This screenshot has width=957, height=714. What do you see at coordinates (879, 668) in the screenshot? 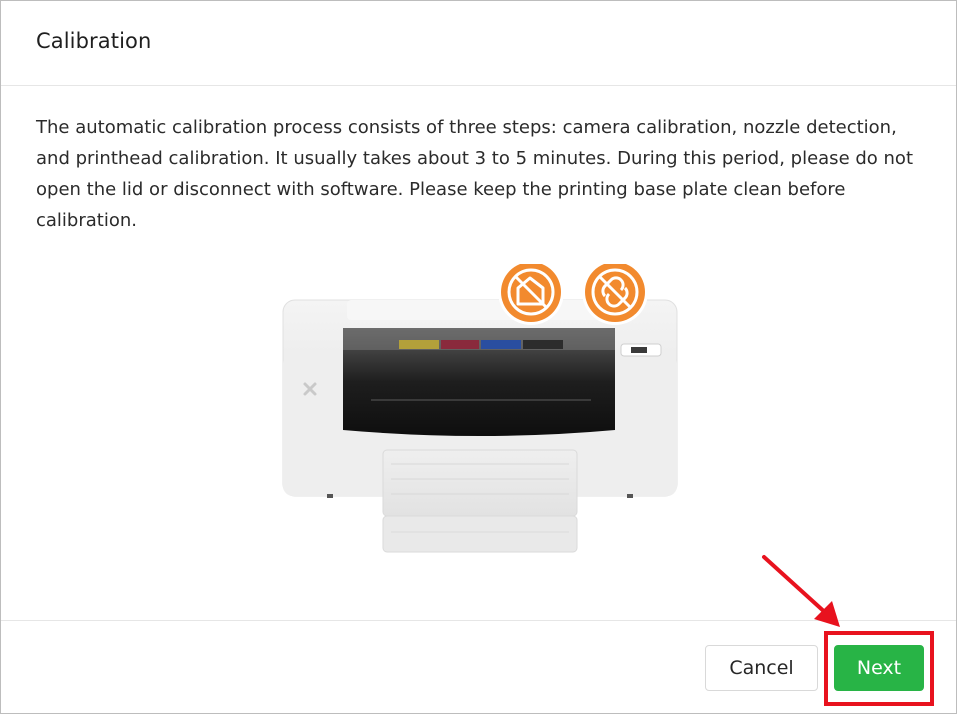
I see `next-button: Next` at bounding box center [879, 668].